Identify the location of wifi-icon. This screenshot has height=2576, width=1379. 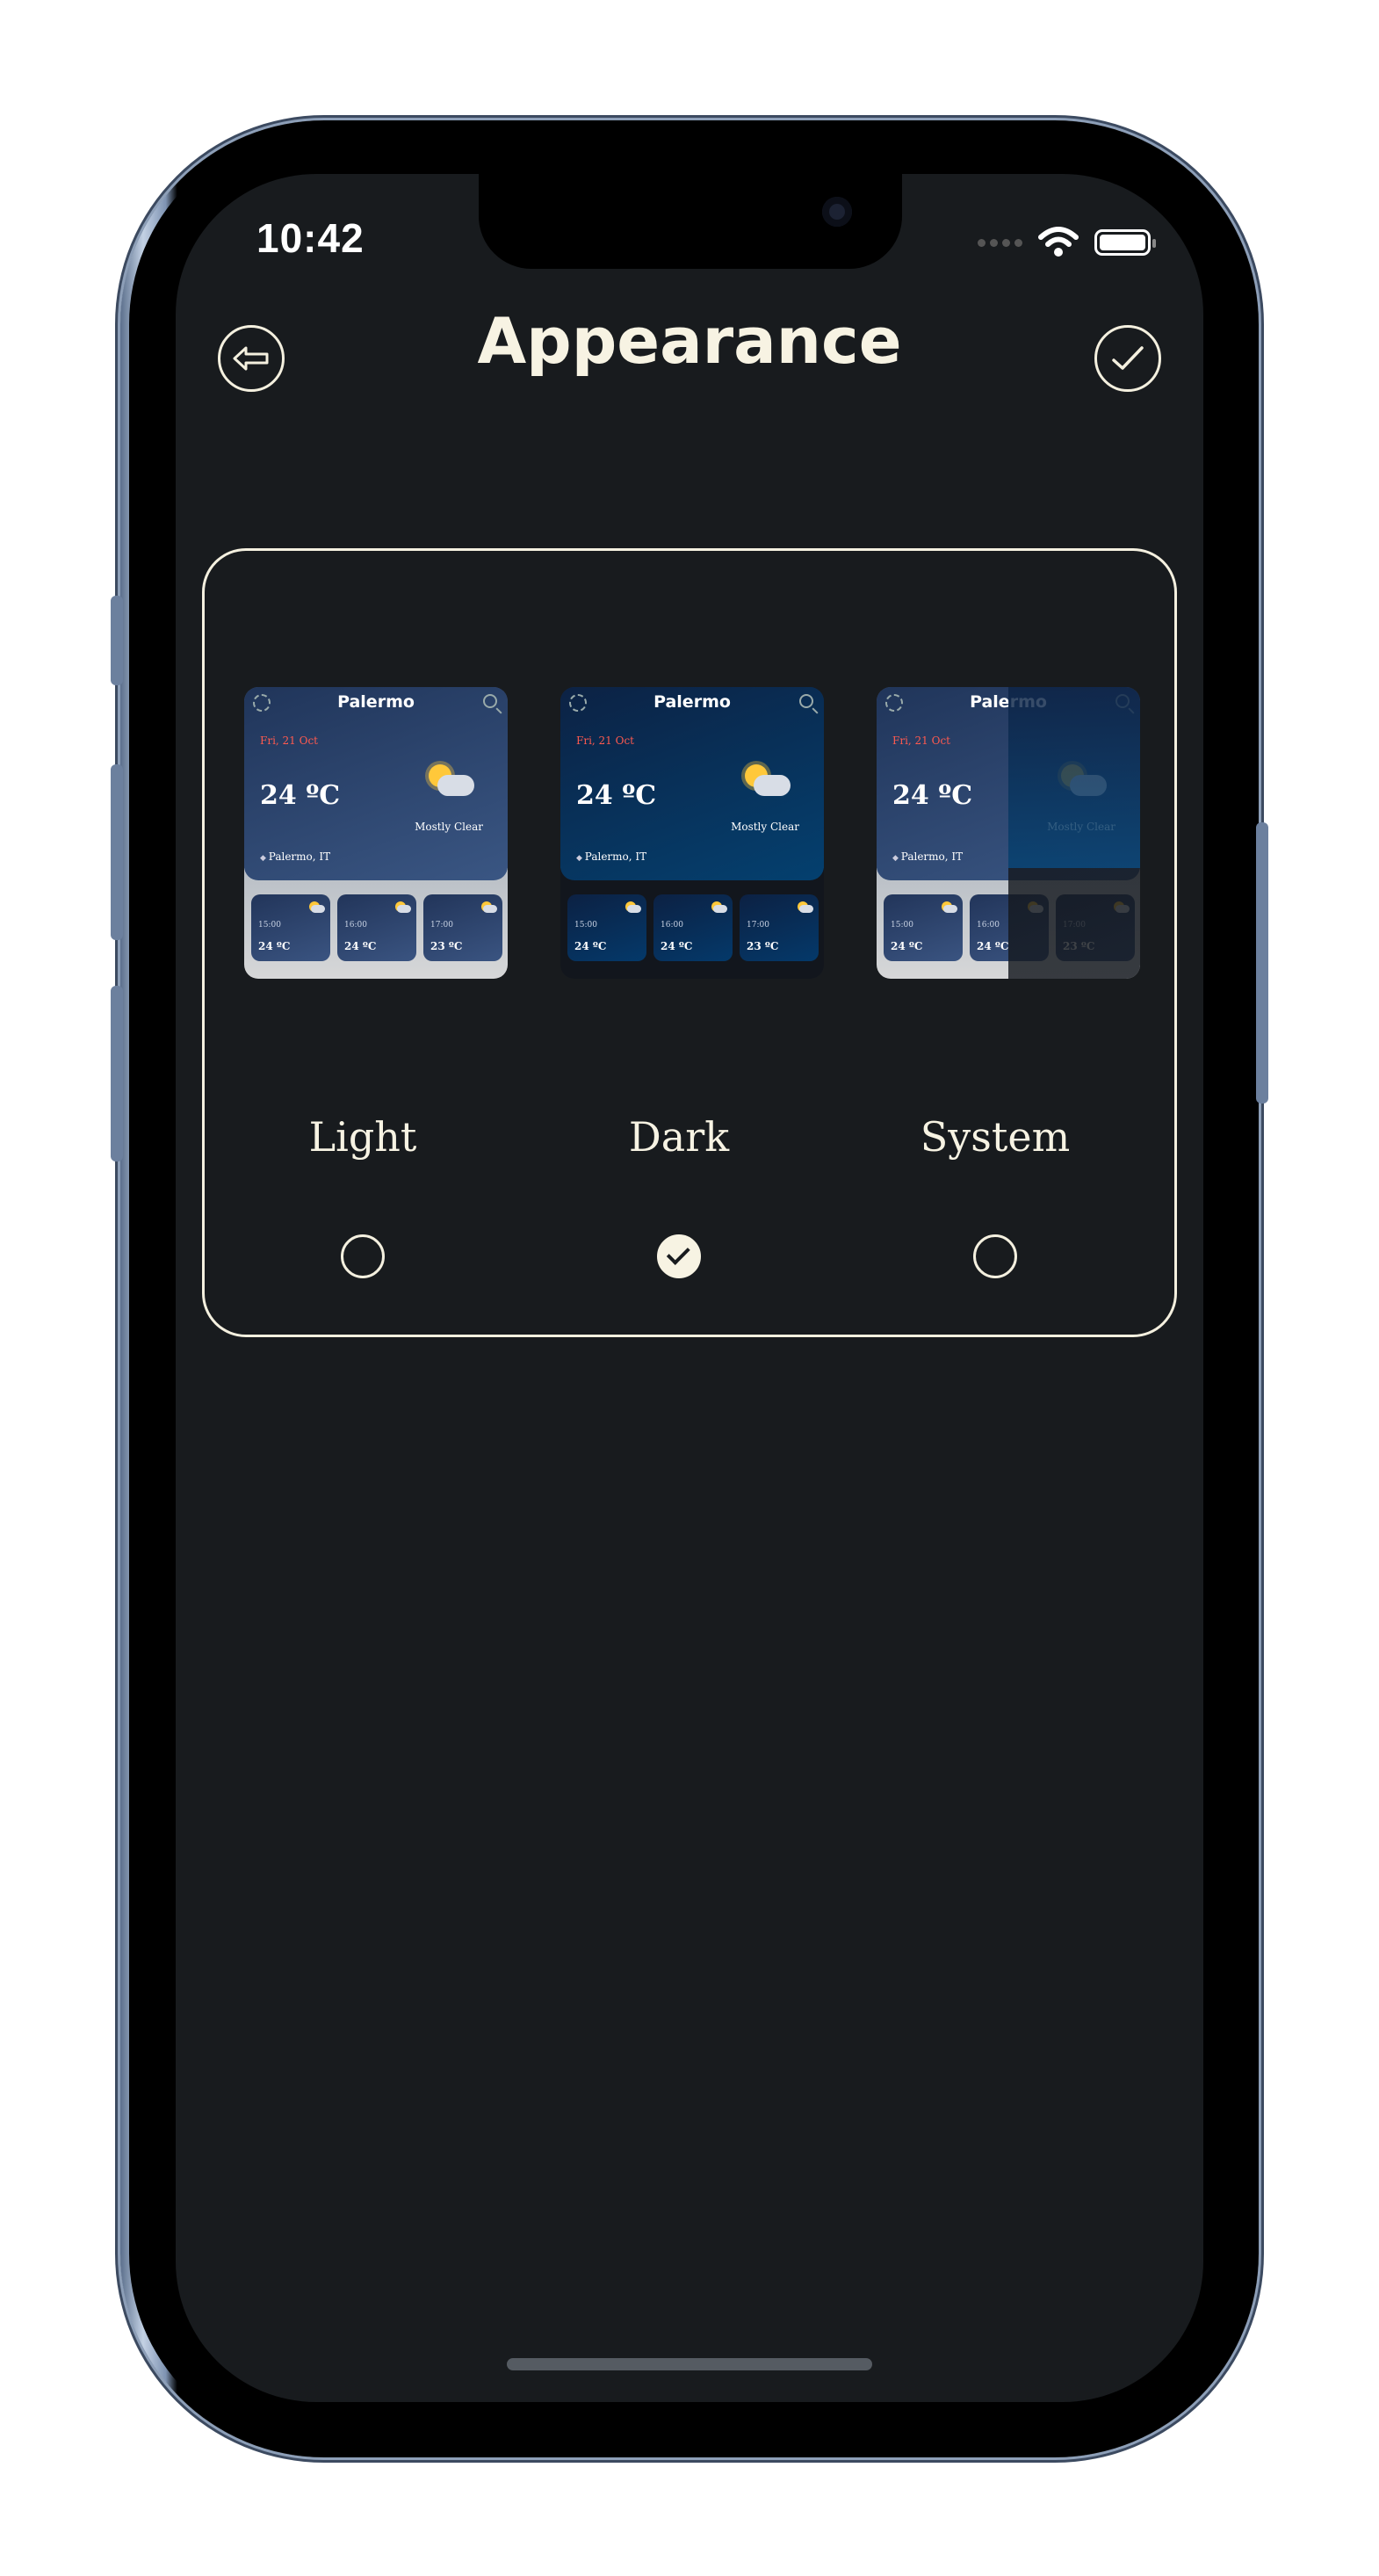
(1058, 242).